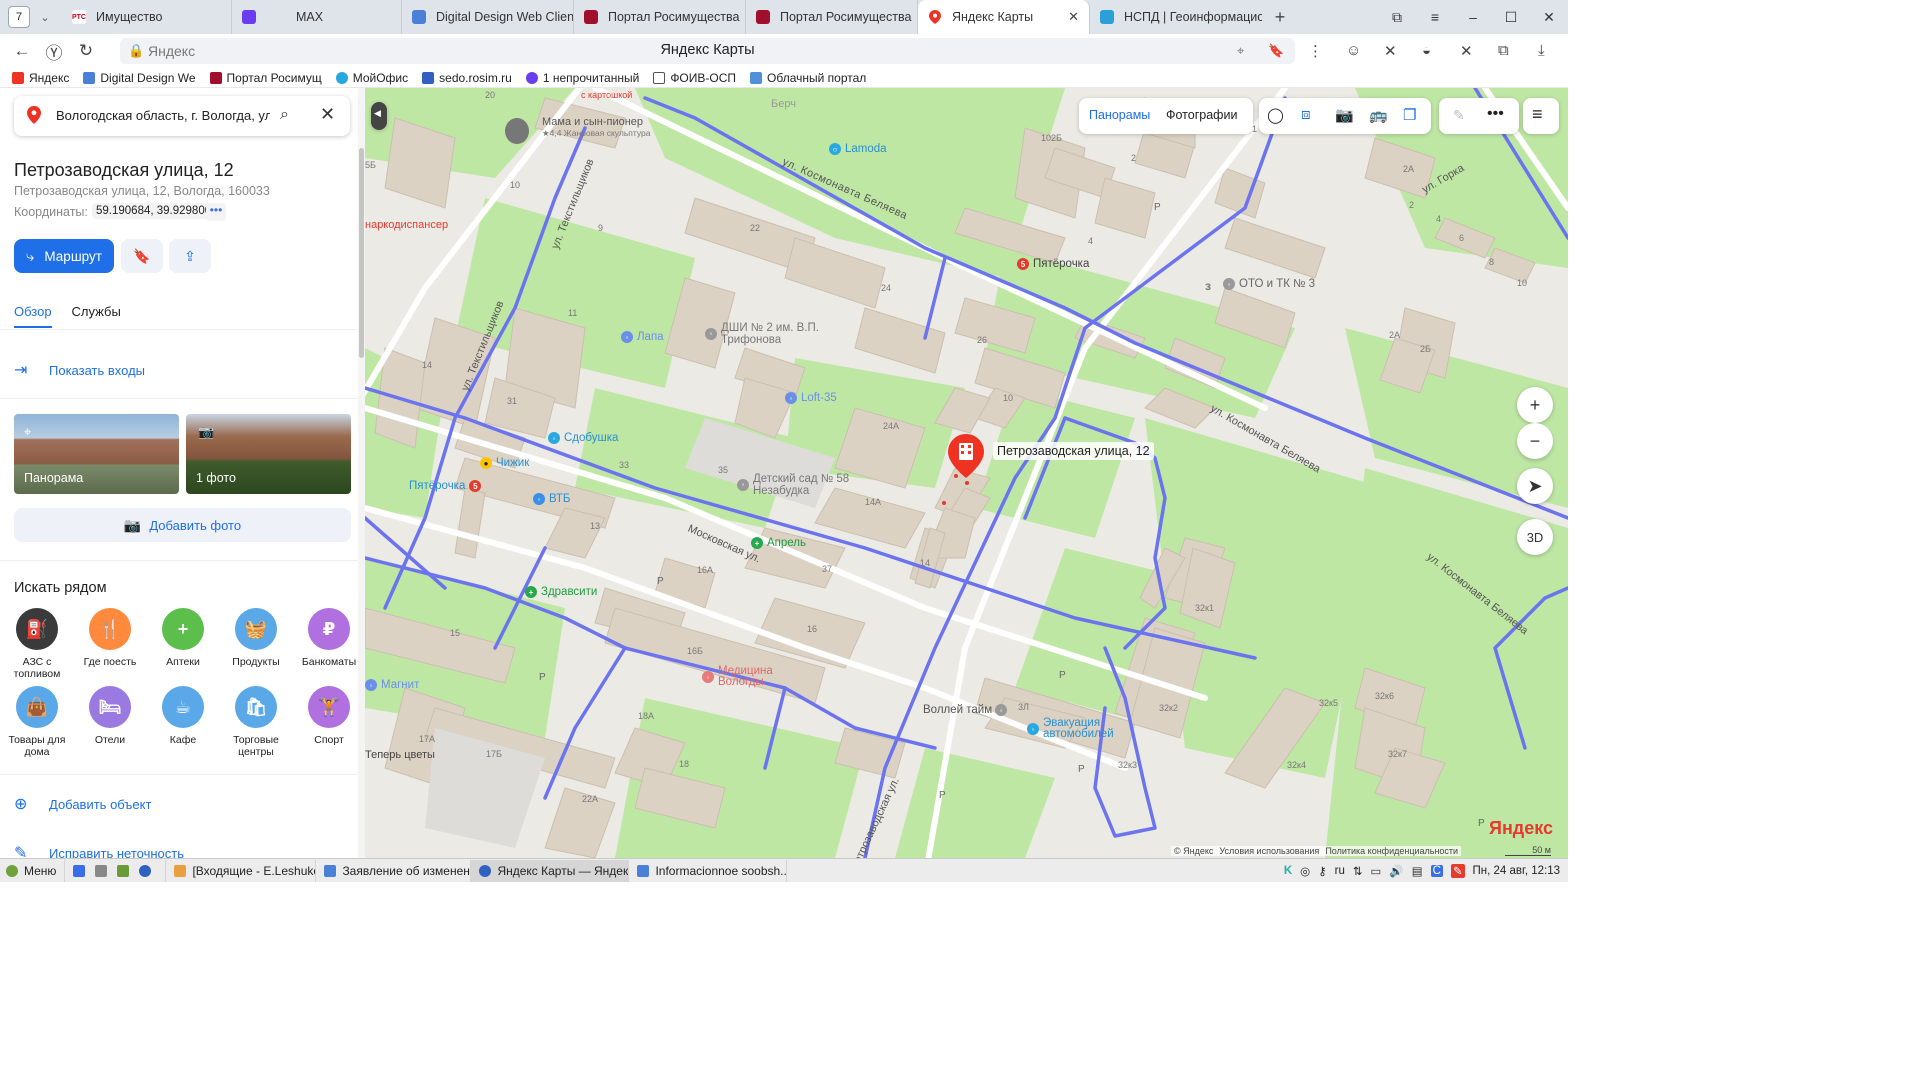 The height and width of the screenshot is (1080, 1920). I want to click on poi-loft35: ◦ Loft-35, so click(811, 398).